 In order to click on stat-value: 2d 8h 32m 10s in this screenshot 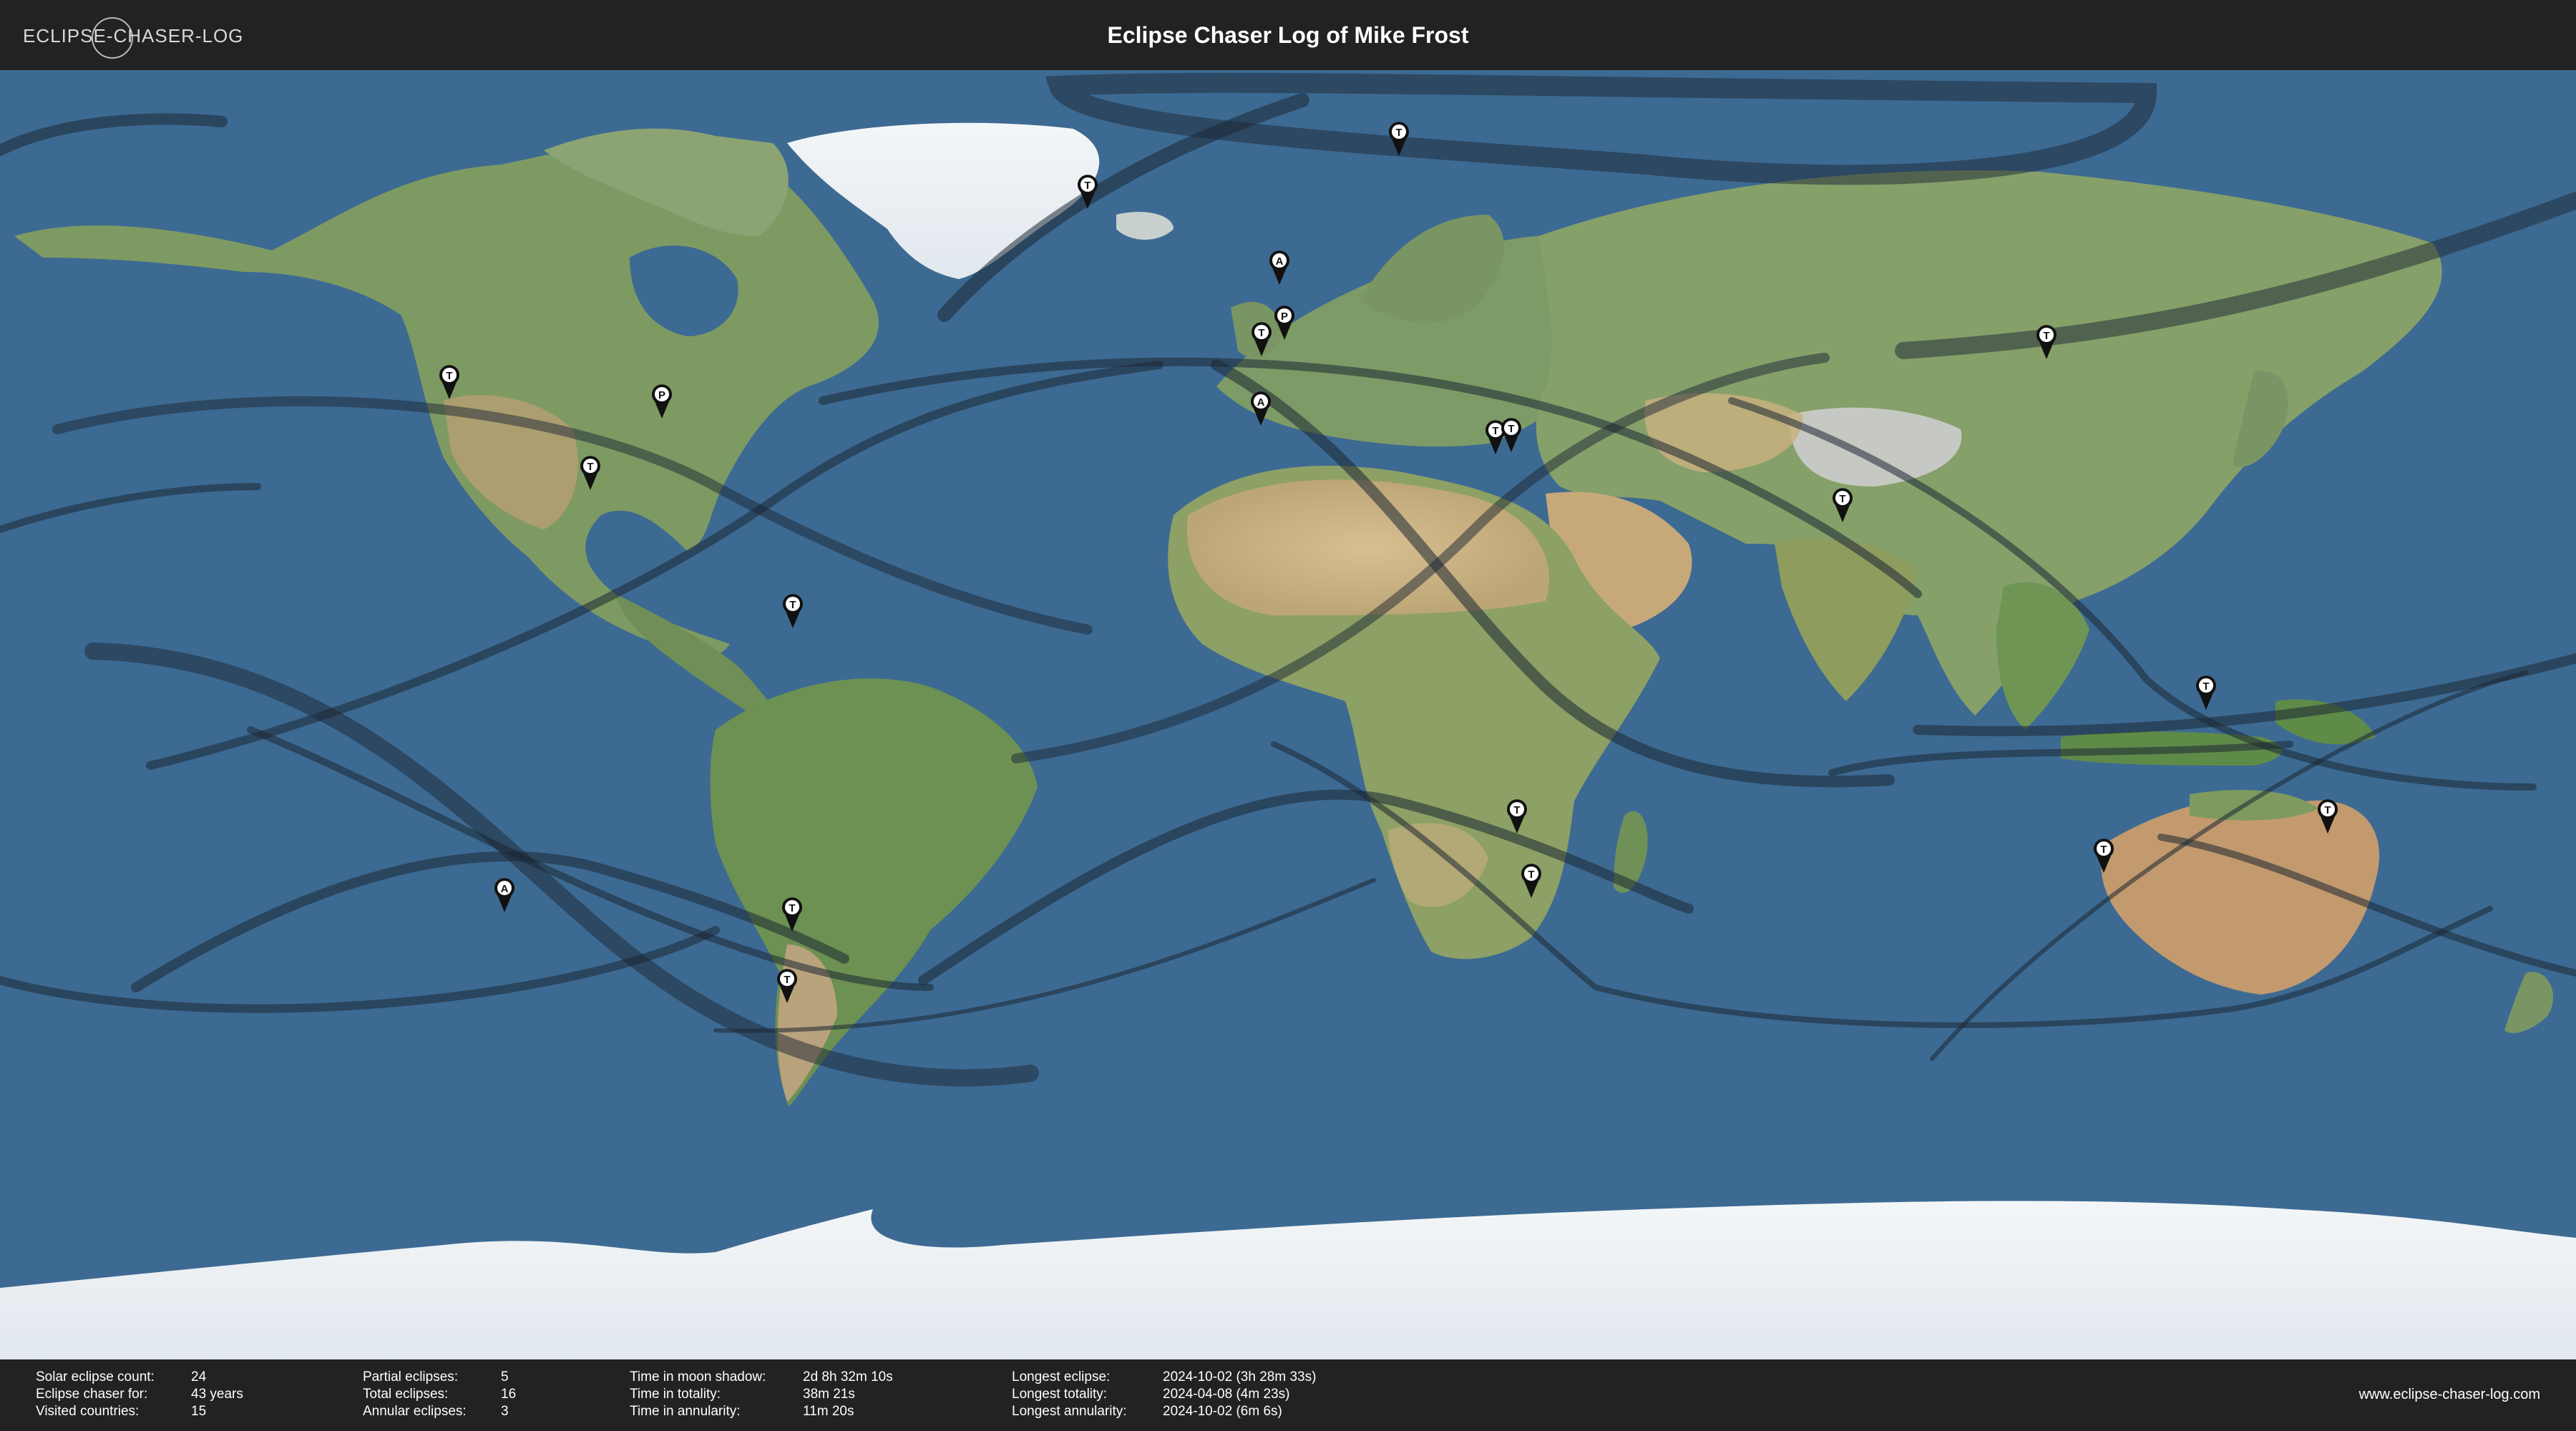, I will do `click(848, 1376)`.